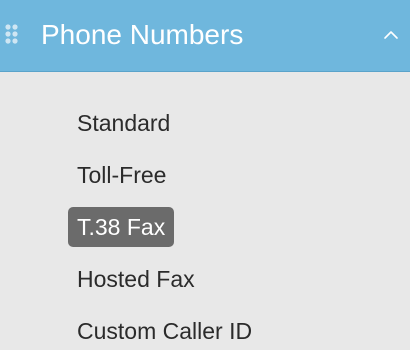 The image size is (410, 350). I want to click on menu-item-standard: Standard, so click(123, 123).